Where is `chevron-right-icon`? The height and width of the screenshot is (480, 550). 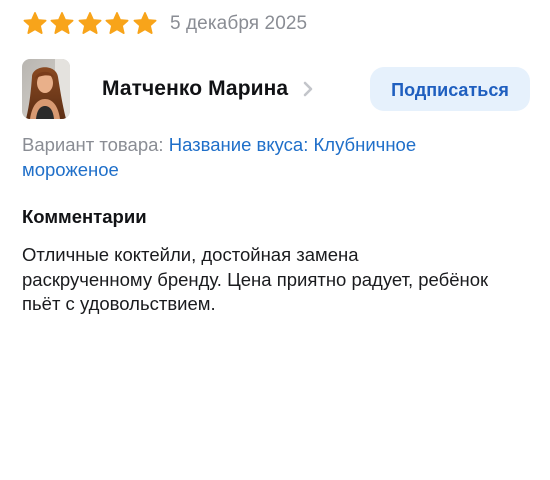
chevron-right-icon is located at coordinates (308, 89).